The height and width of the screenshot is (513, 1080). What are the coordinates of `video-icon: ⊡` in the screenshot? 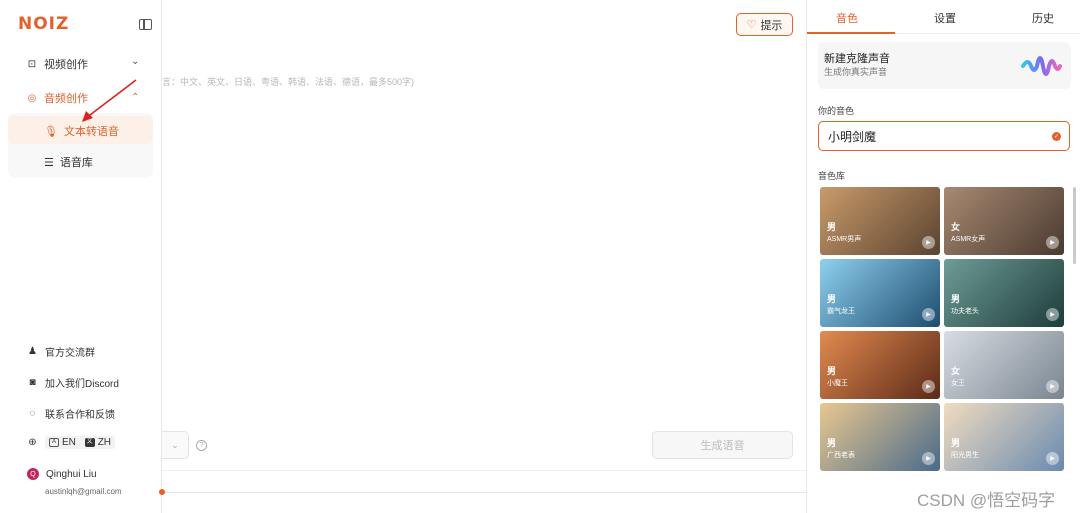 It's located at (32, 64).